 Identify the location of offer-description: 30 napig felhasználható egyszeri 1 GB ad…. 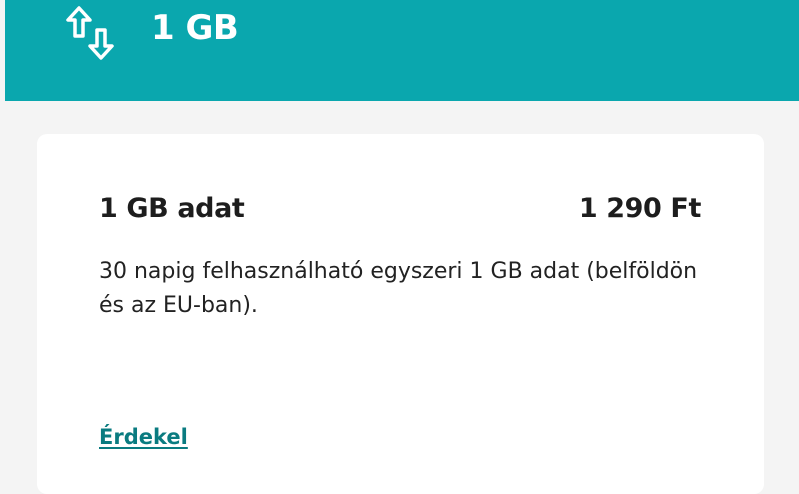
(398, 288).